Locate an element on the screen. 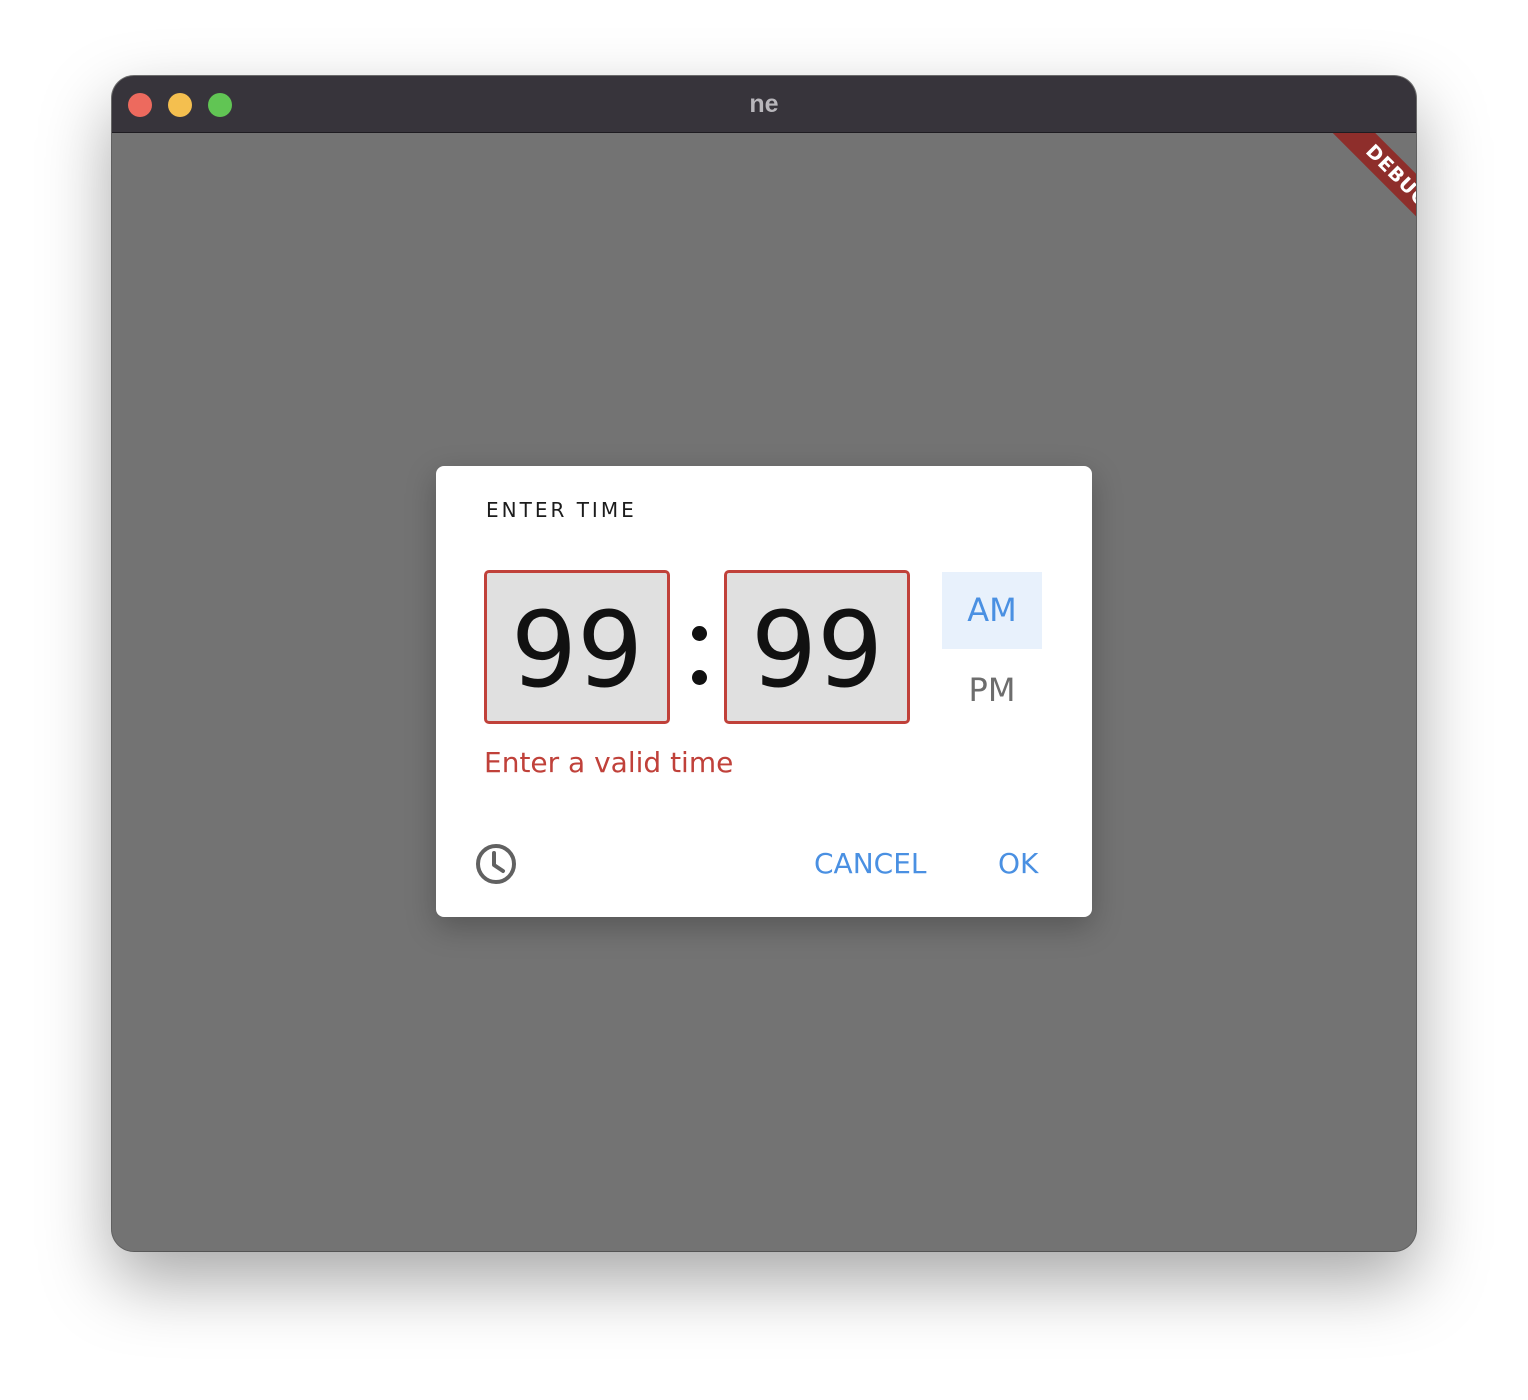 The width and height of the screenshot is (1528, 1400). validation-error: Enter a valid time is located at coordinates (609, 762).